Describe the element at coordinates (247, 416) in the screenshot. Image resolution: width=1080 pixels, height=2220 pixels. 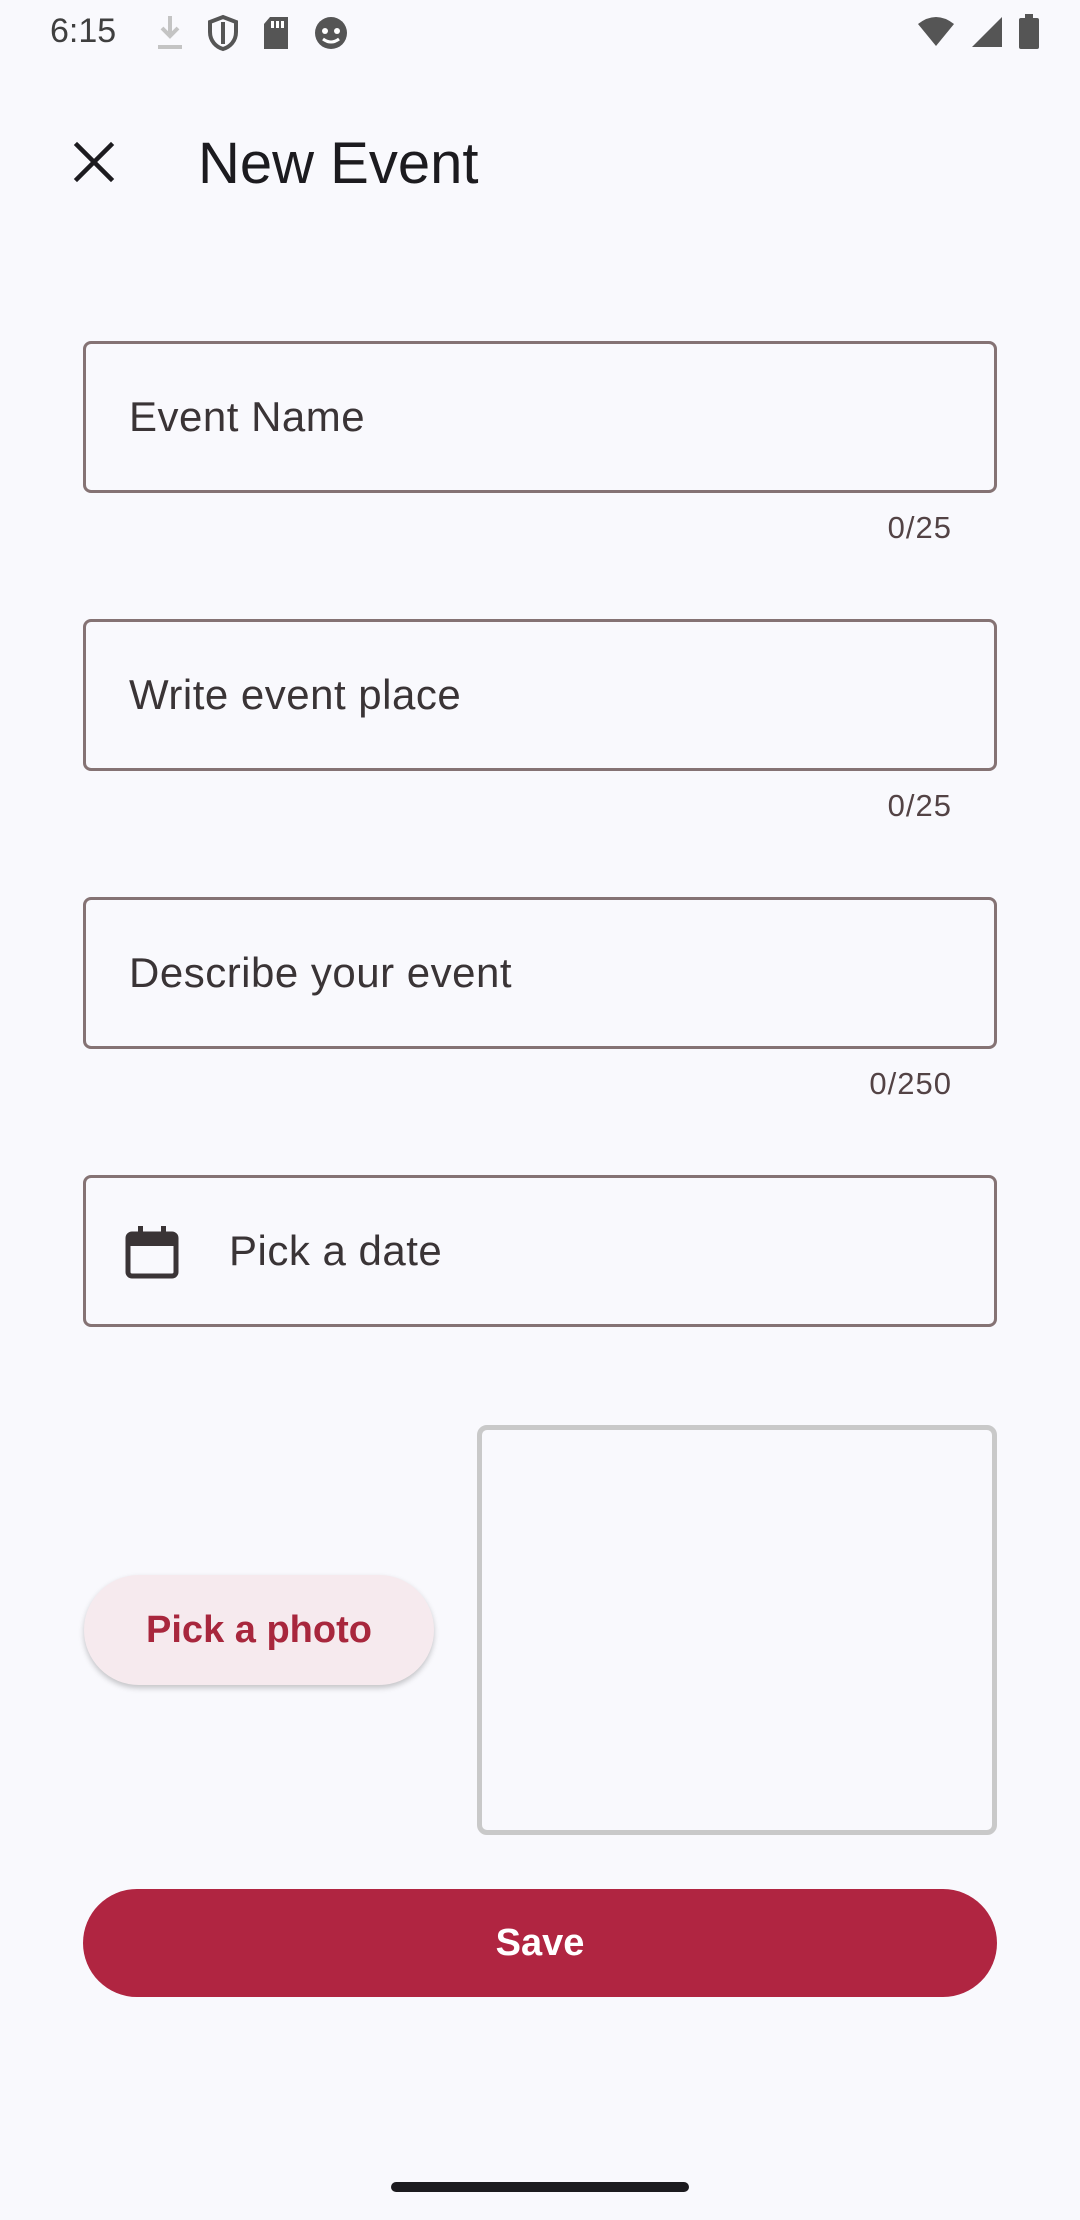
I see `event-name-placeholder: Event Name` at that location.